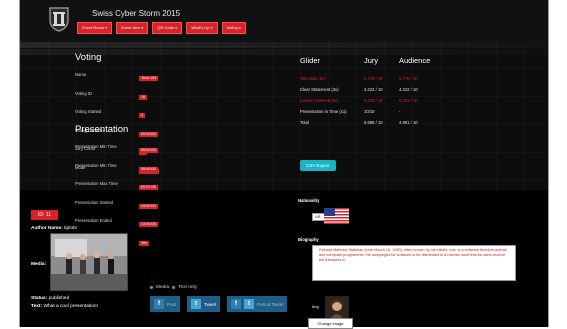 This screenshot has width=567, height=329. Describe the element at coordinates (39, 264) in the screenshot. I see `media-label: Media:` at that location.